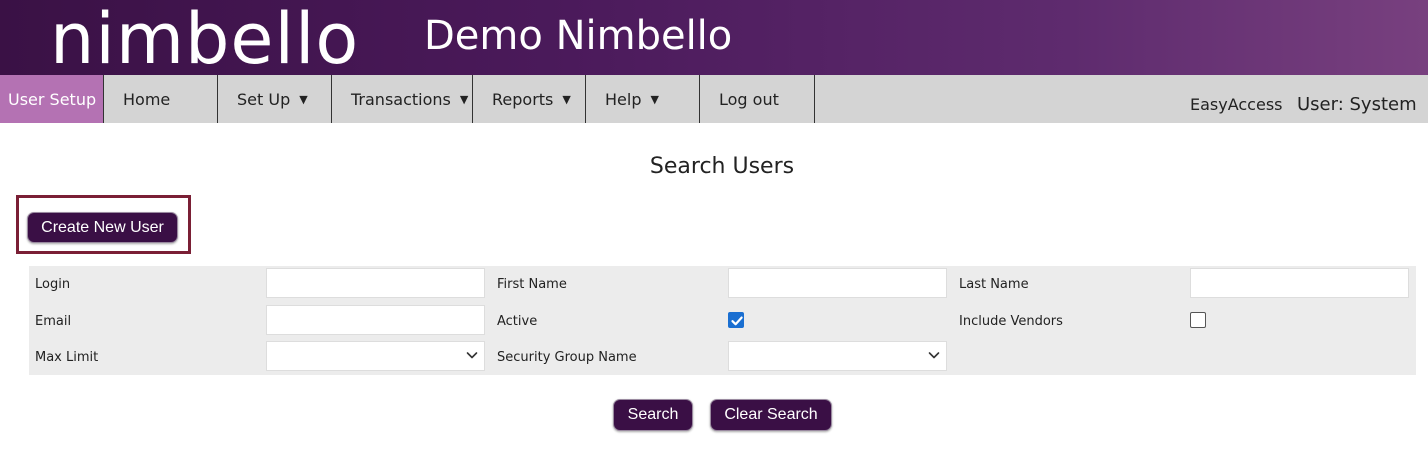 The width and height of the screenshot is (1428, 454). Describe the element at coordinates (53, 321) in the screenshot. I see `email-label: Email` at that location.